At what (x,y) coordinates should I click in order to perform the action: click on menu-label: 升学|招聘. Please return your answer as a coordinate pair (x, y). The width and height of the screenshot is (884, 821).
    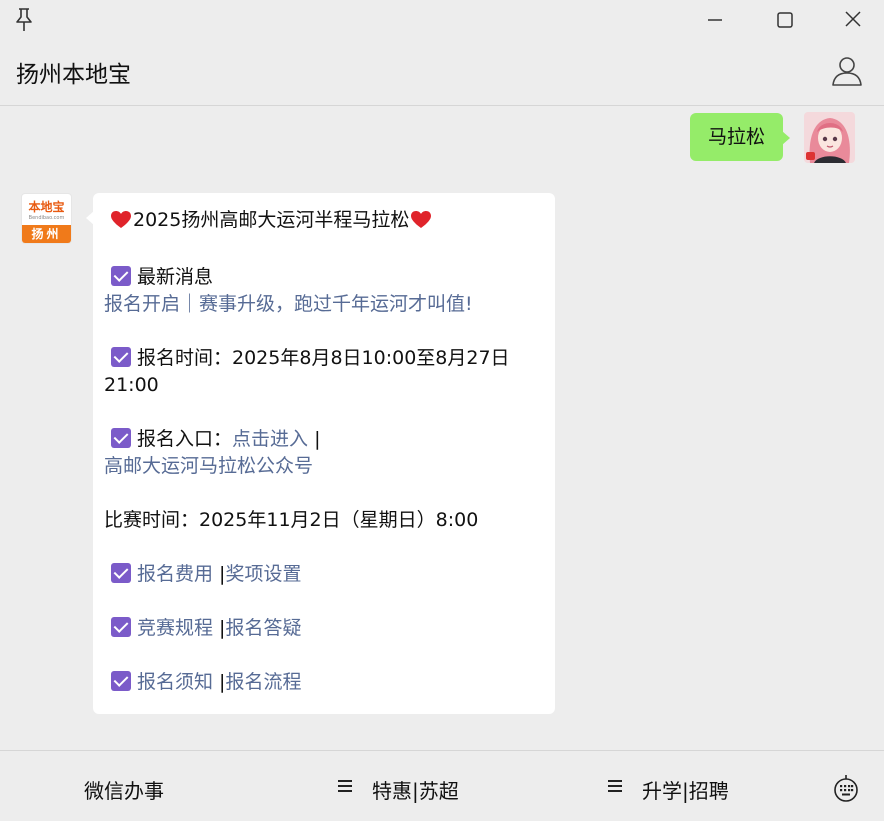
    Looking at the image, I should click on (685, 791).